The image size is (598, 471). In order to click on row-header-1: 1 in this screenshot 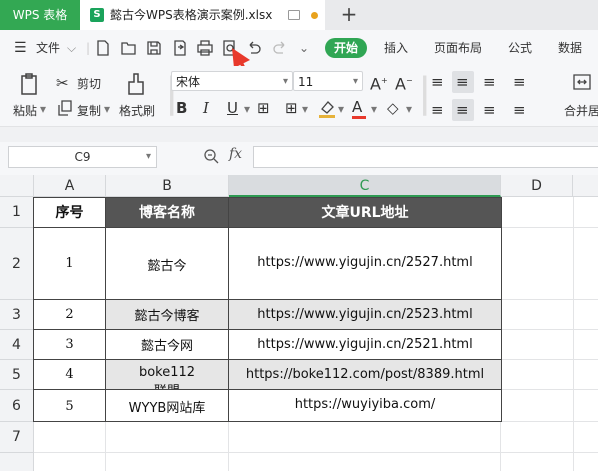, I will do `click(17, 212)`.